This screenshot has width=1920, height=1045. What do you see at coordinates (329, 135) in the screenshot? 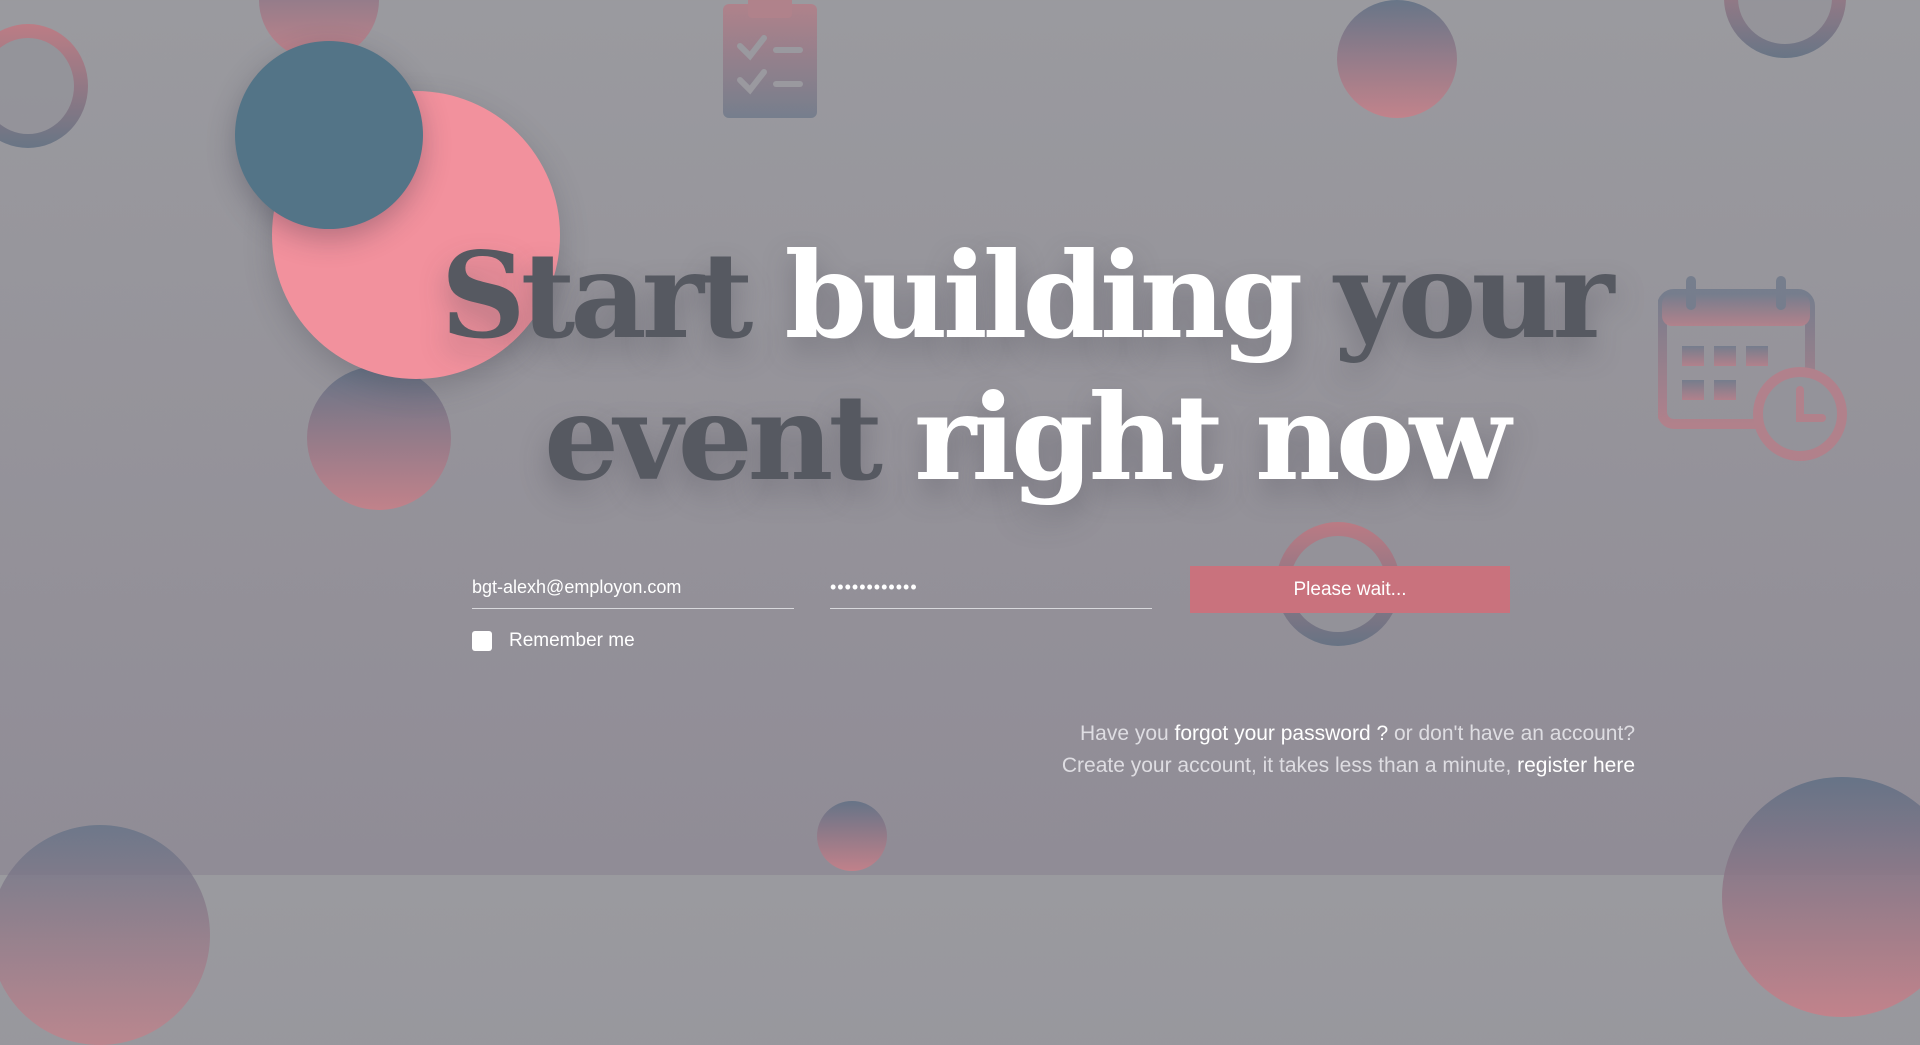
I see `accent-blue-circle` at bounding box center [329, 135].